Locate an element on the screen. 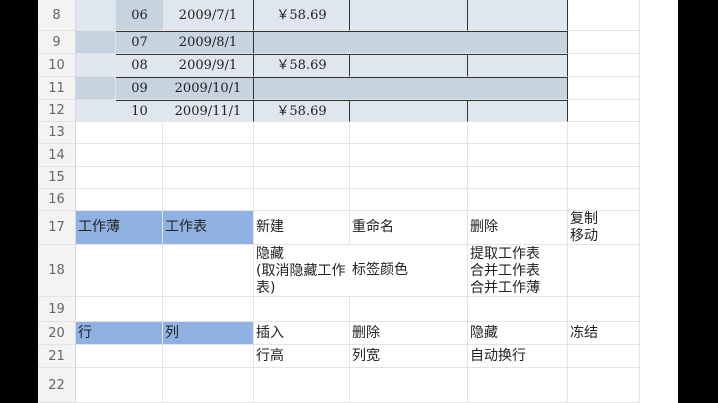 The image size is (718, 403). cell-b15 is located at coordinates (208, 178).